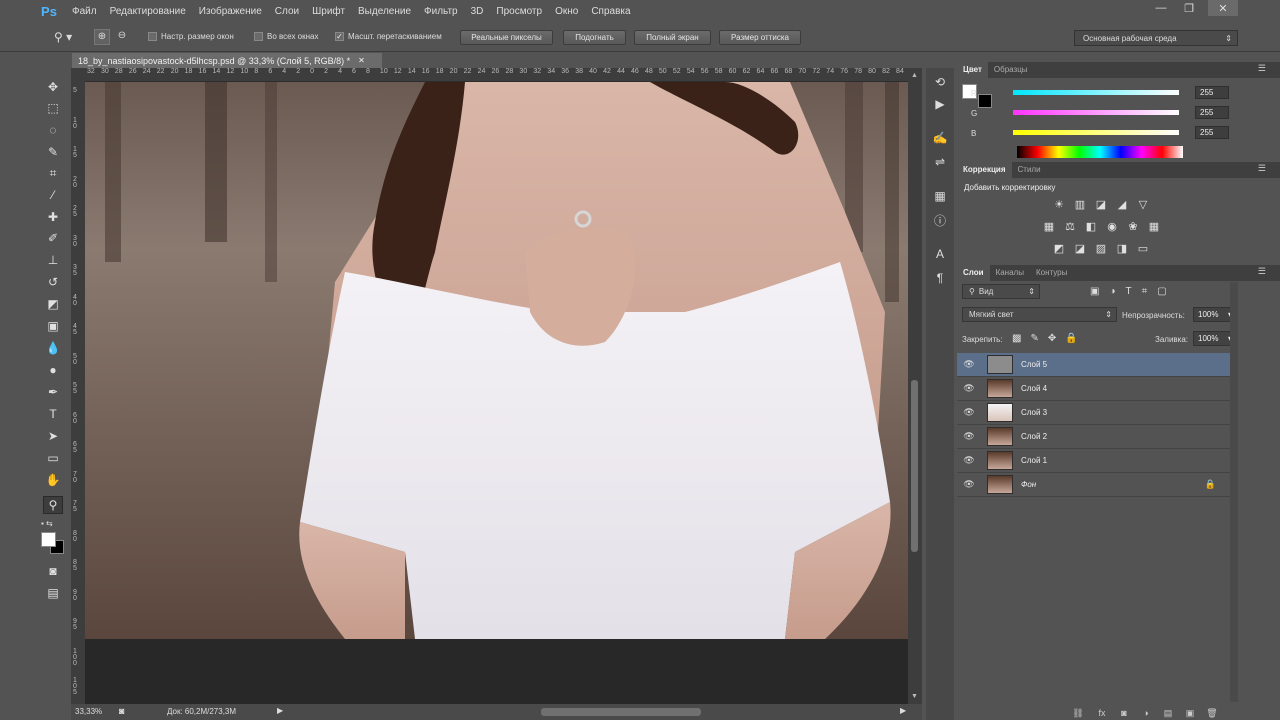 Image resolution: width=1280 pixels, height=720 pixels. Describe the element at coordinates (1143, 248) in the screenshot. I see `gradient-map-icon: ▭` at that location.